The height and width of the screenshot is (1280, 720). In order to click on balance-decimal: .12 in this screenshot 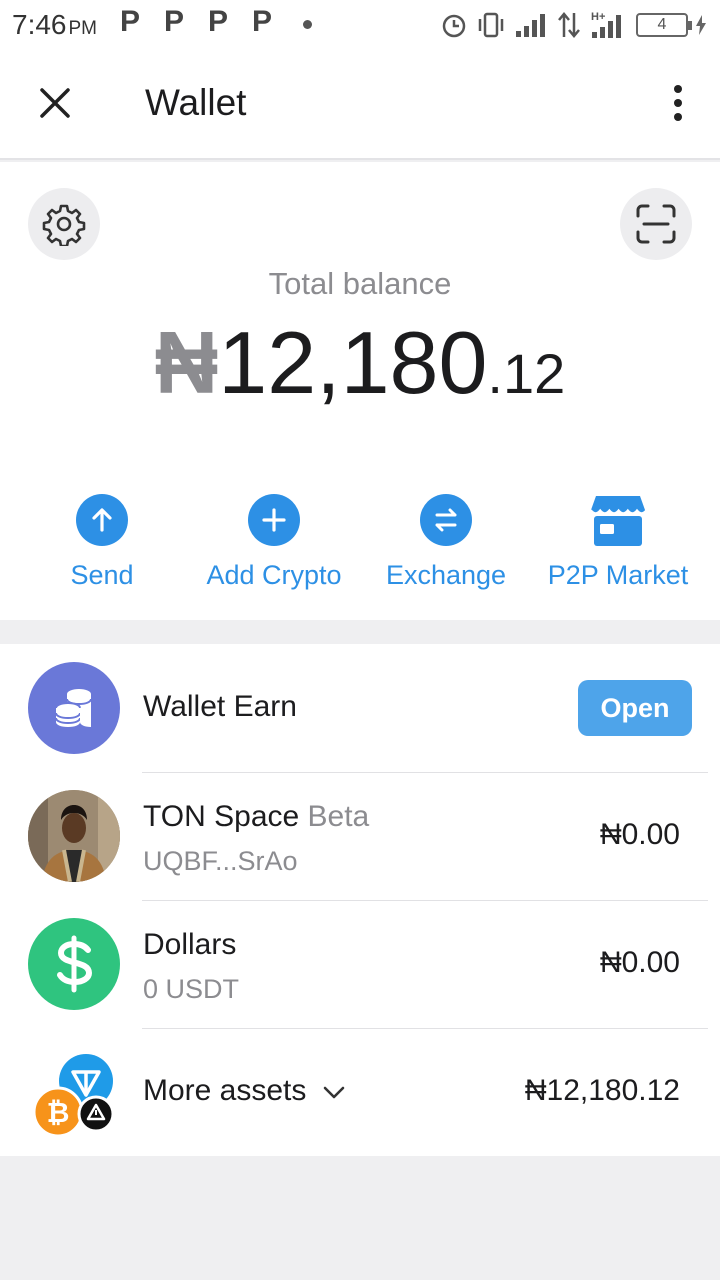, I will do `click(526, 373)`.